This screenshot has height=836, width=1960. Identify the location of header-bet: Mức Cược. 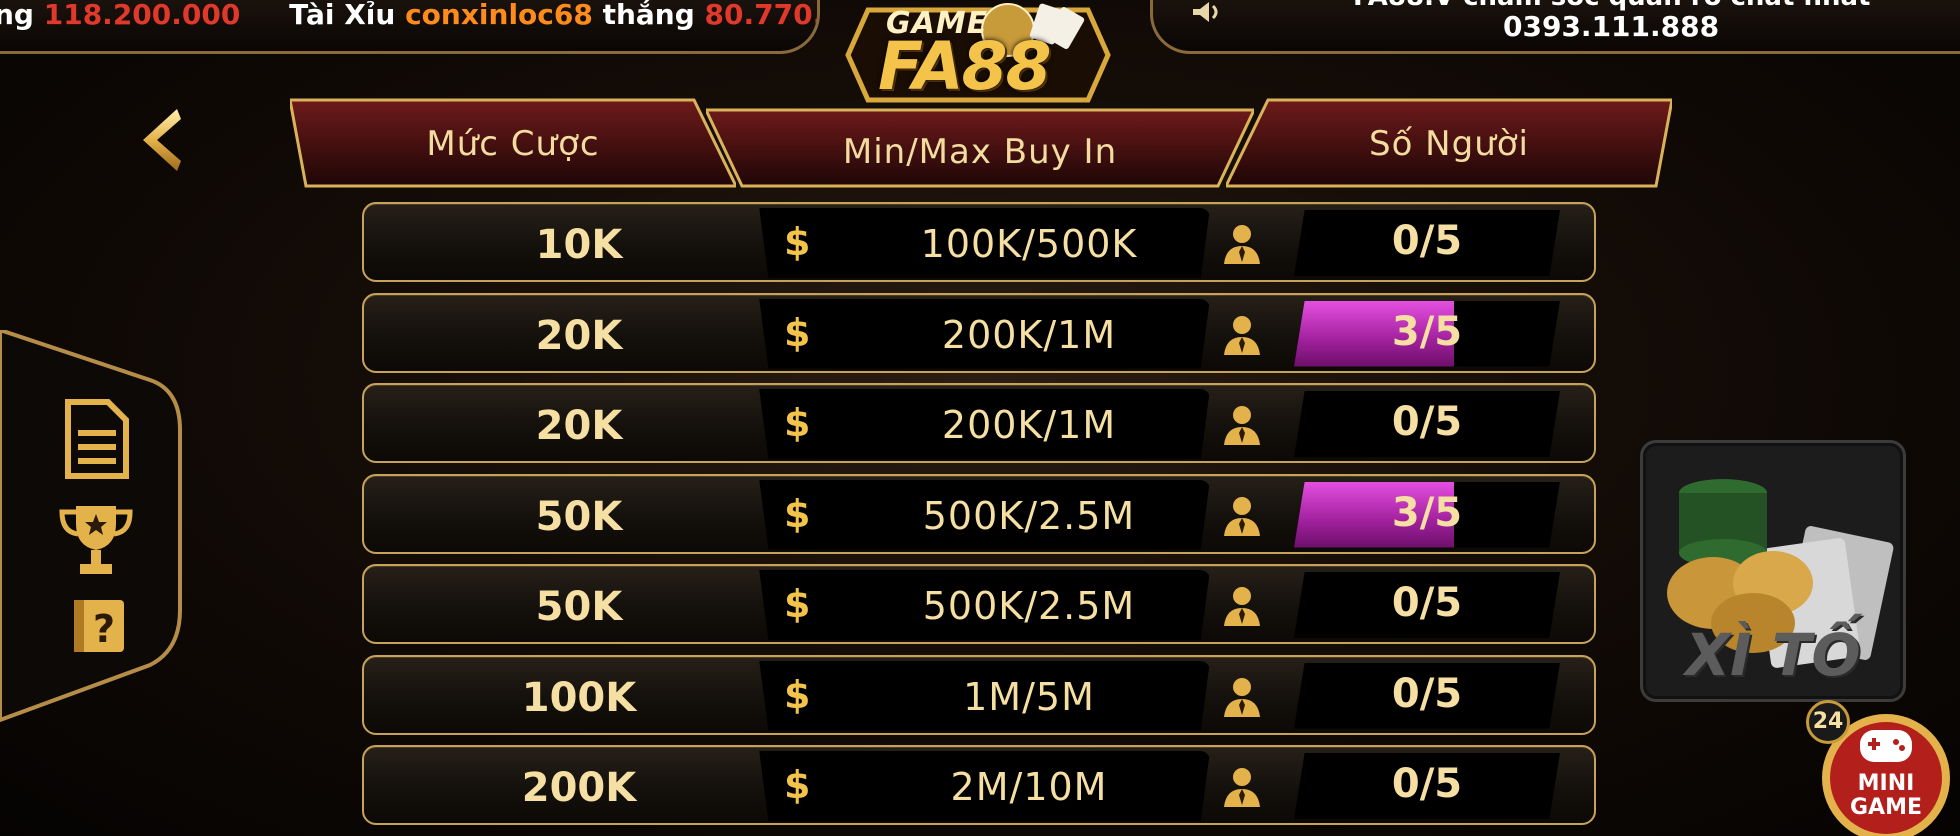
(513, 143).